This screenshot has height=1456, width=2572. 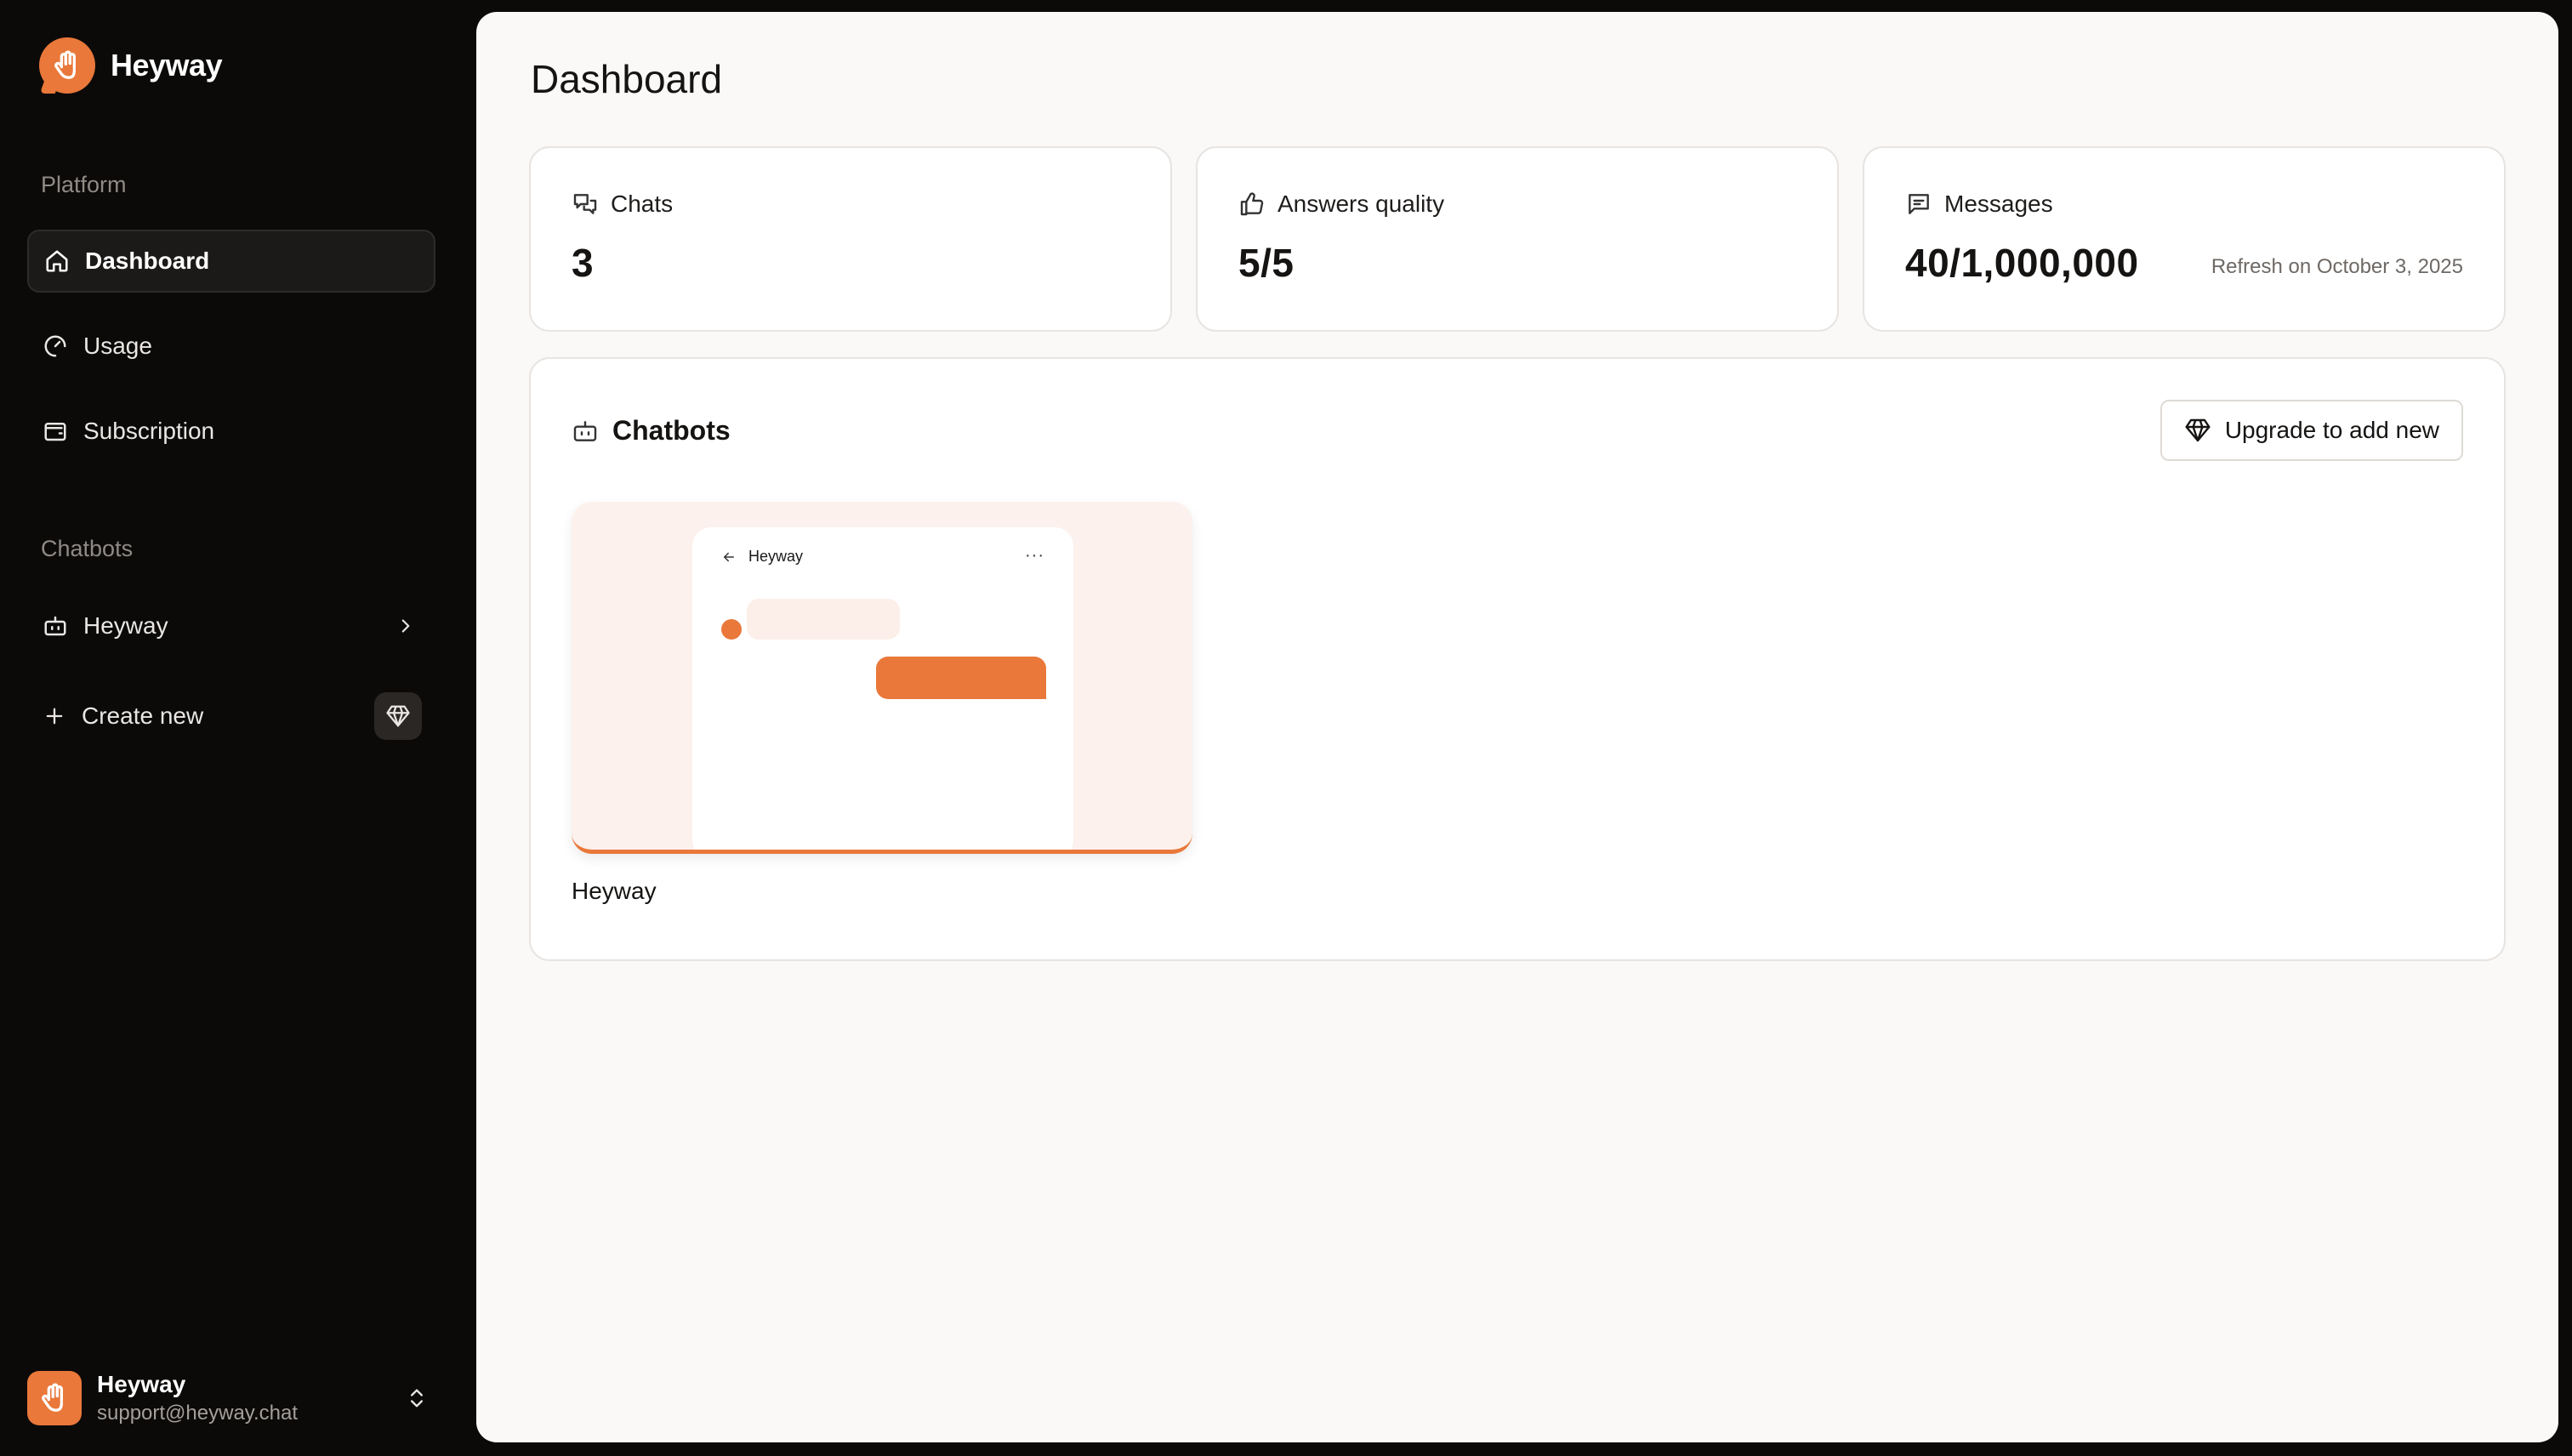 What do you see at coordinates (1035, 555) in the screenshot?
I see `more-dots-icon: ···` at bounding box center [1035, 555].